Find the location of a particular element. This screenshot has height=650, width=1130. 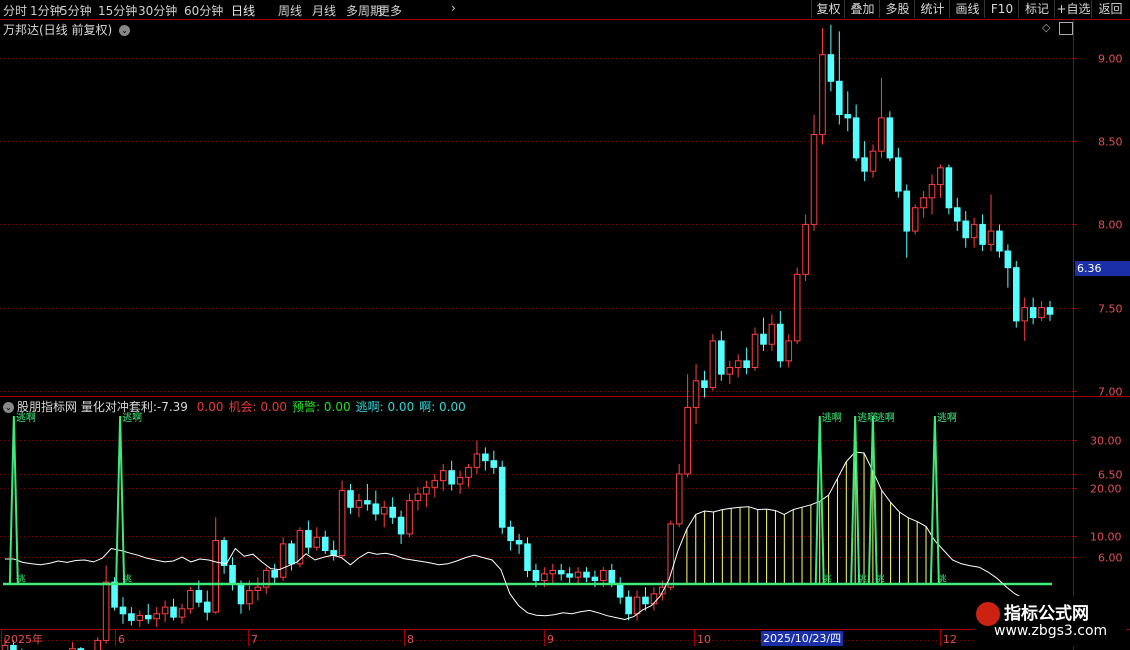

date-label: 6 is located at coordinates (121, 639).